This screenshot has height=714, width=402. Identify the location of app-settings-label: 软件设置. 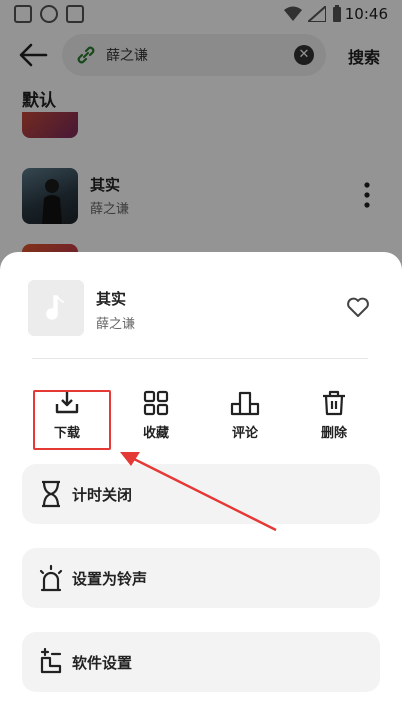
(102, 663).